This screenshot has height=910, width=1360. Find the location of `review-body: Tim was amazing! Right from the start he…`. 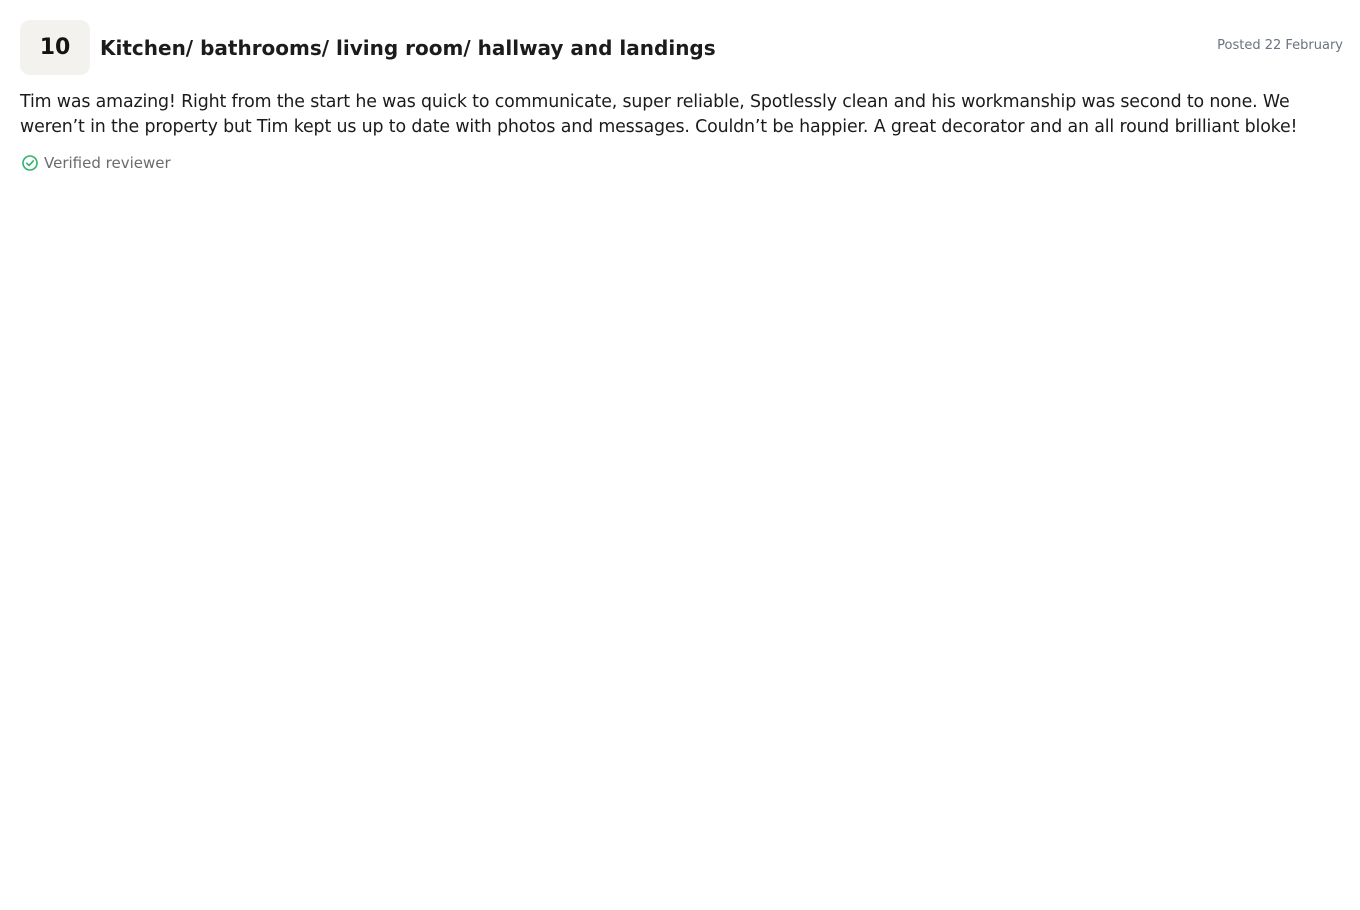

review-body: Tim was amazing! Right from the start he… is located at coordinates (659, 114).